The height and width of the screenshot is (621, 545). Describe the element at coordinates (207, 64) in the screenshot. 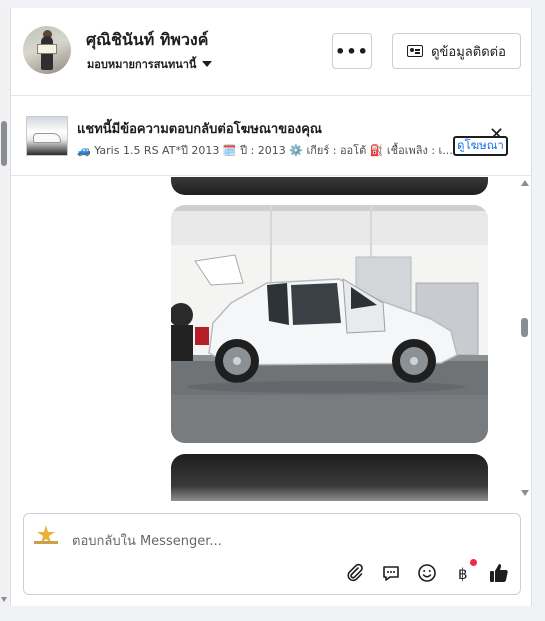

I see `chevron-down-icon` at that location.